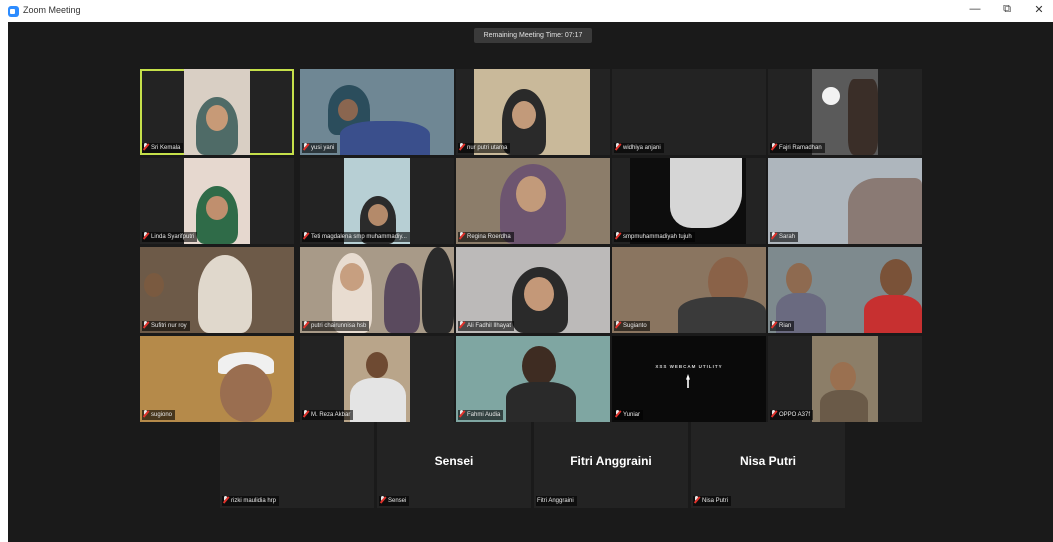  What do you see at coordinates (689, 290) in the screenshot?
I see `participant-tile: Sugianto` at bounding box center [689, 290].